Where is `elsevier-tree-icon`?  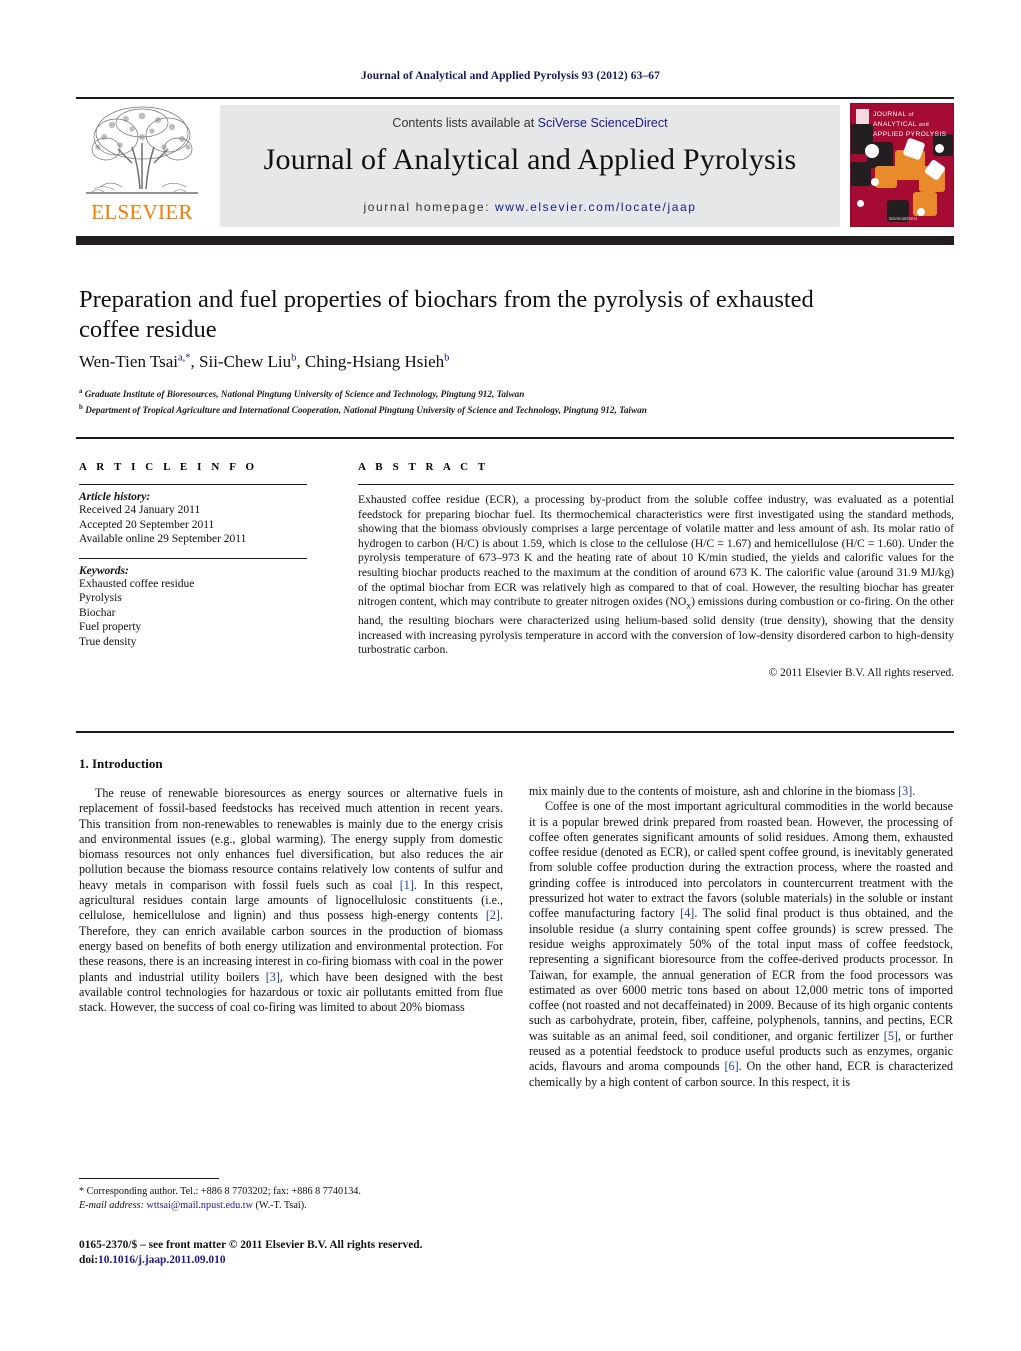 elsevier-tree-icon is located at coordinates (142, 152).